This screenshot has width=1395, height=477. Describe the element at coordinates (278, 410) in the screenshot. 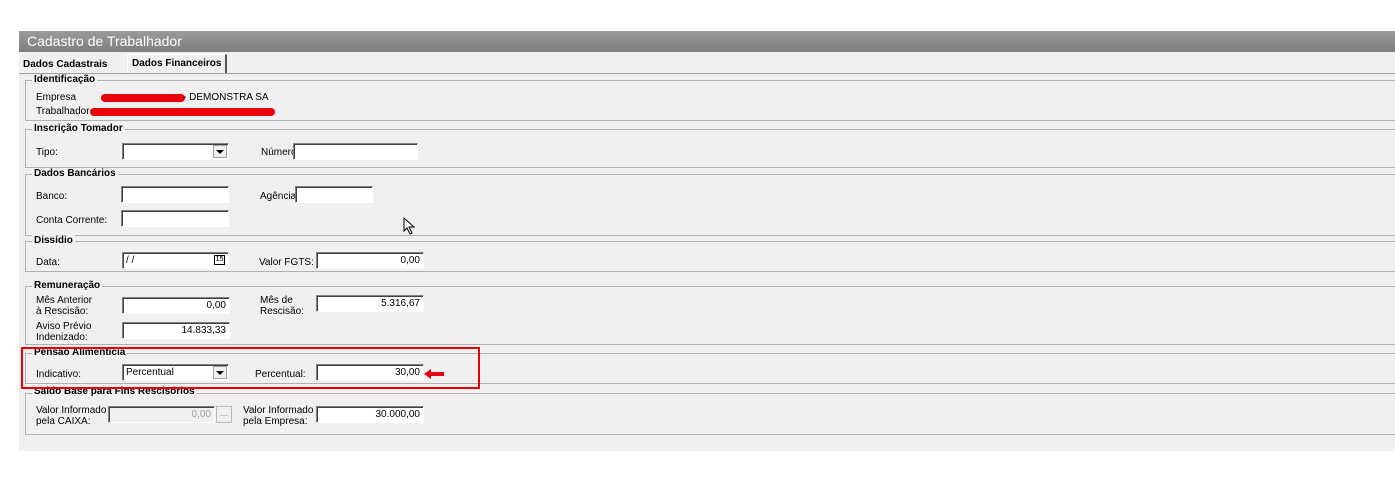

I see `valor-empresa-label-line1: Valor Informado` at that location.